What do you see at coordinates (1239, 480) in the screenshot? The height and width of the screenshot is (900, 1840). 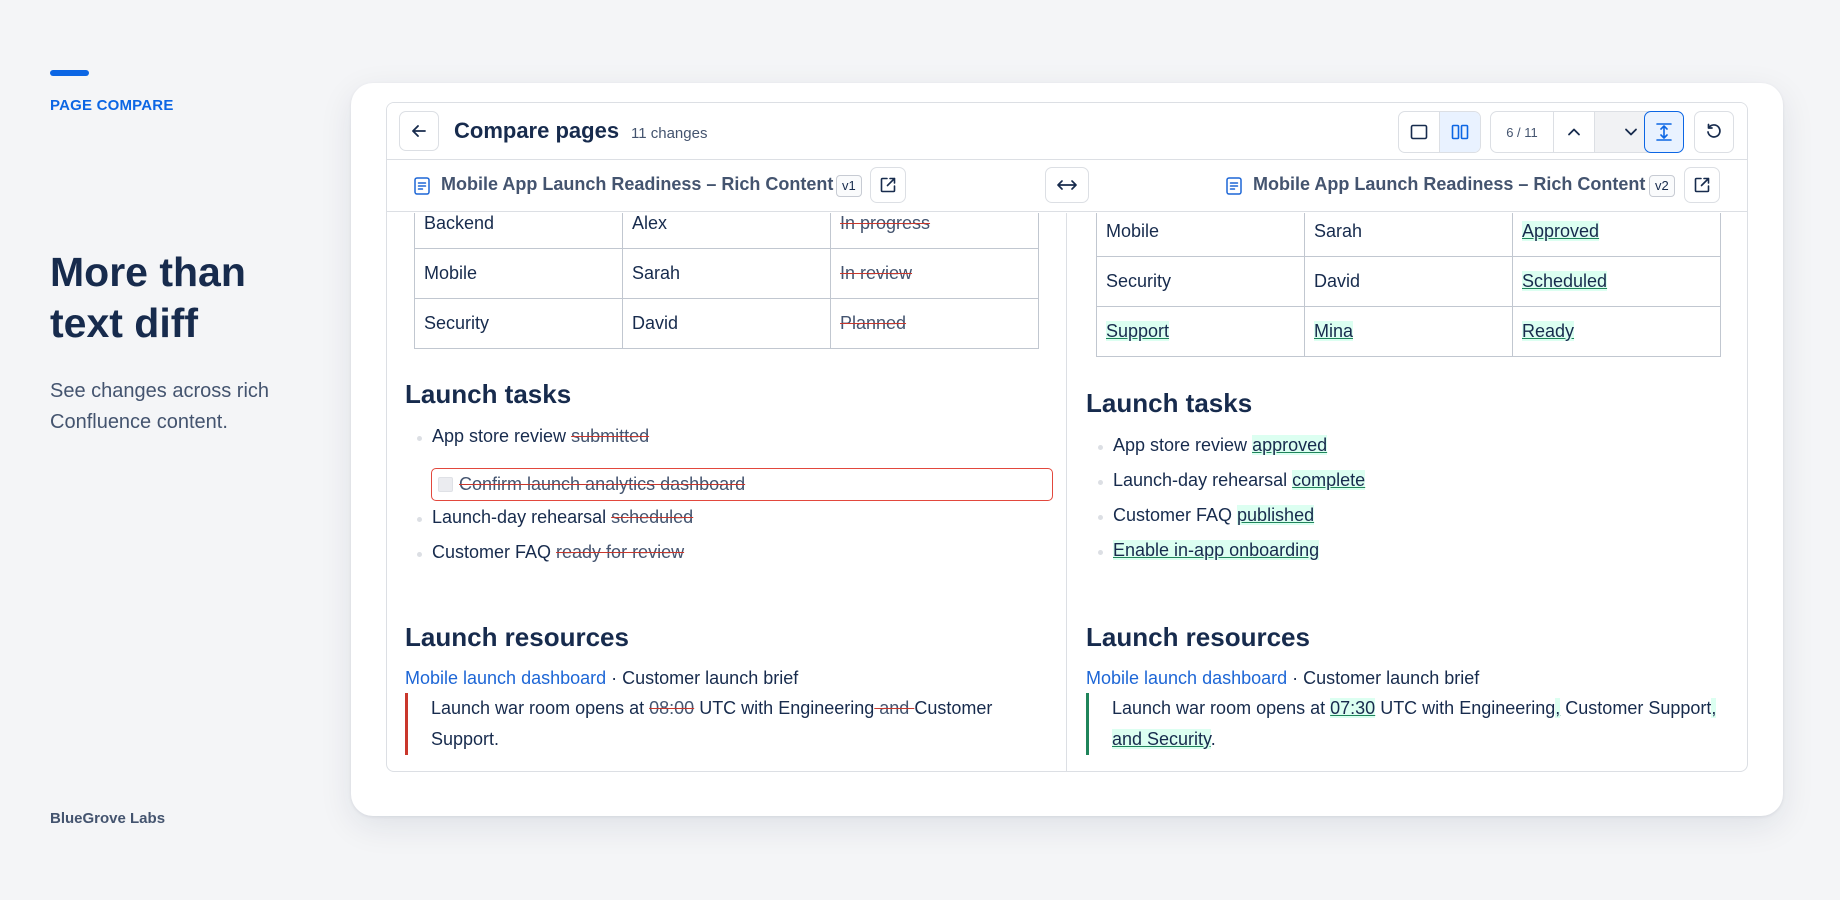 I see `list-item: Launch-day rehearsal complete` at bounding box center [1239, 480].